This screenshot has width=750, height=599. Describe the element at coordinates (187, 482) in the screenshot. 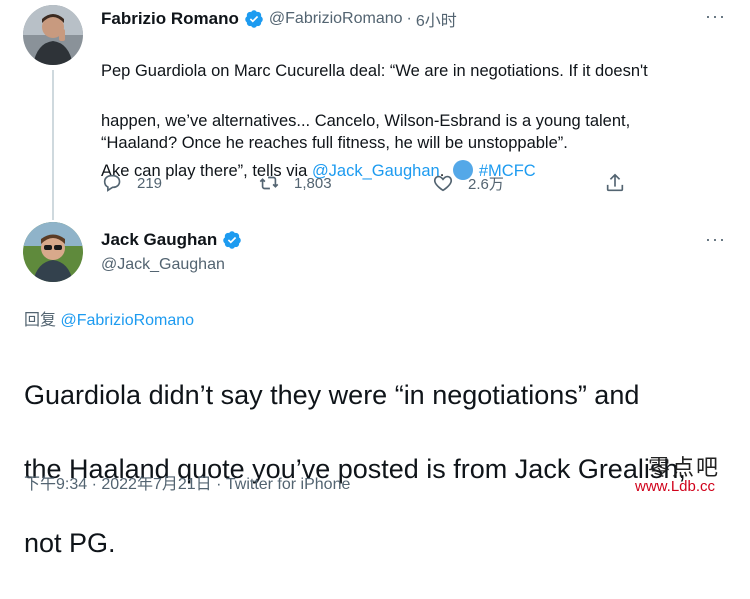

I see `tweet-timestamp: 下午9:34 · 2022年7月21日 · Twitter for iPhone` at that location.